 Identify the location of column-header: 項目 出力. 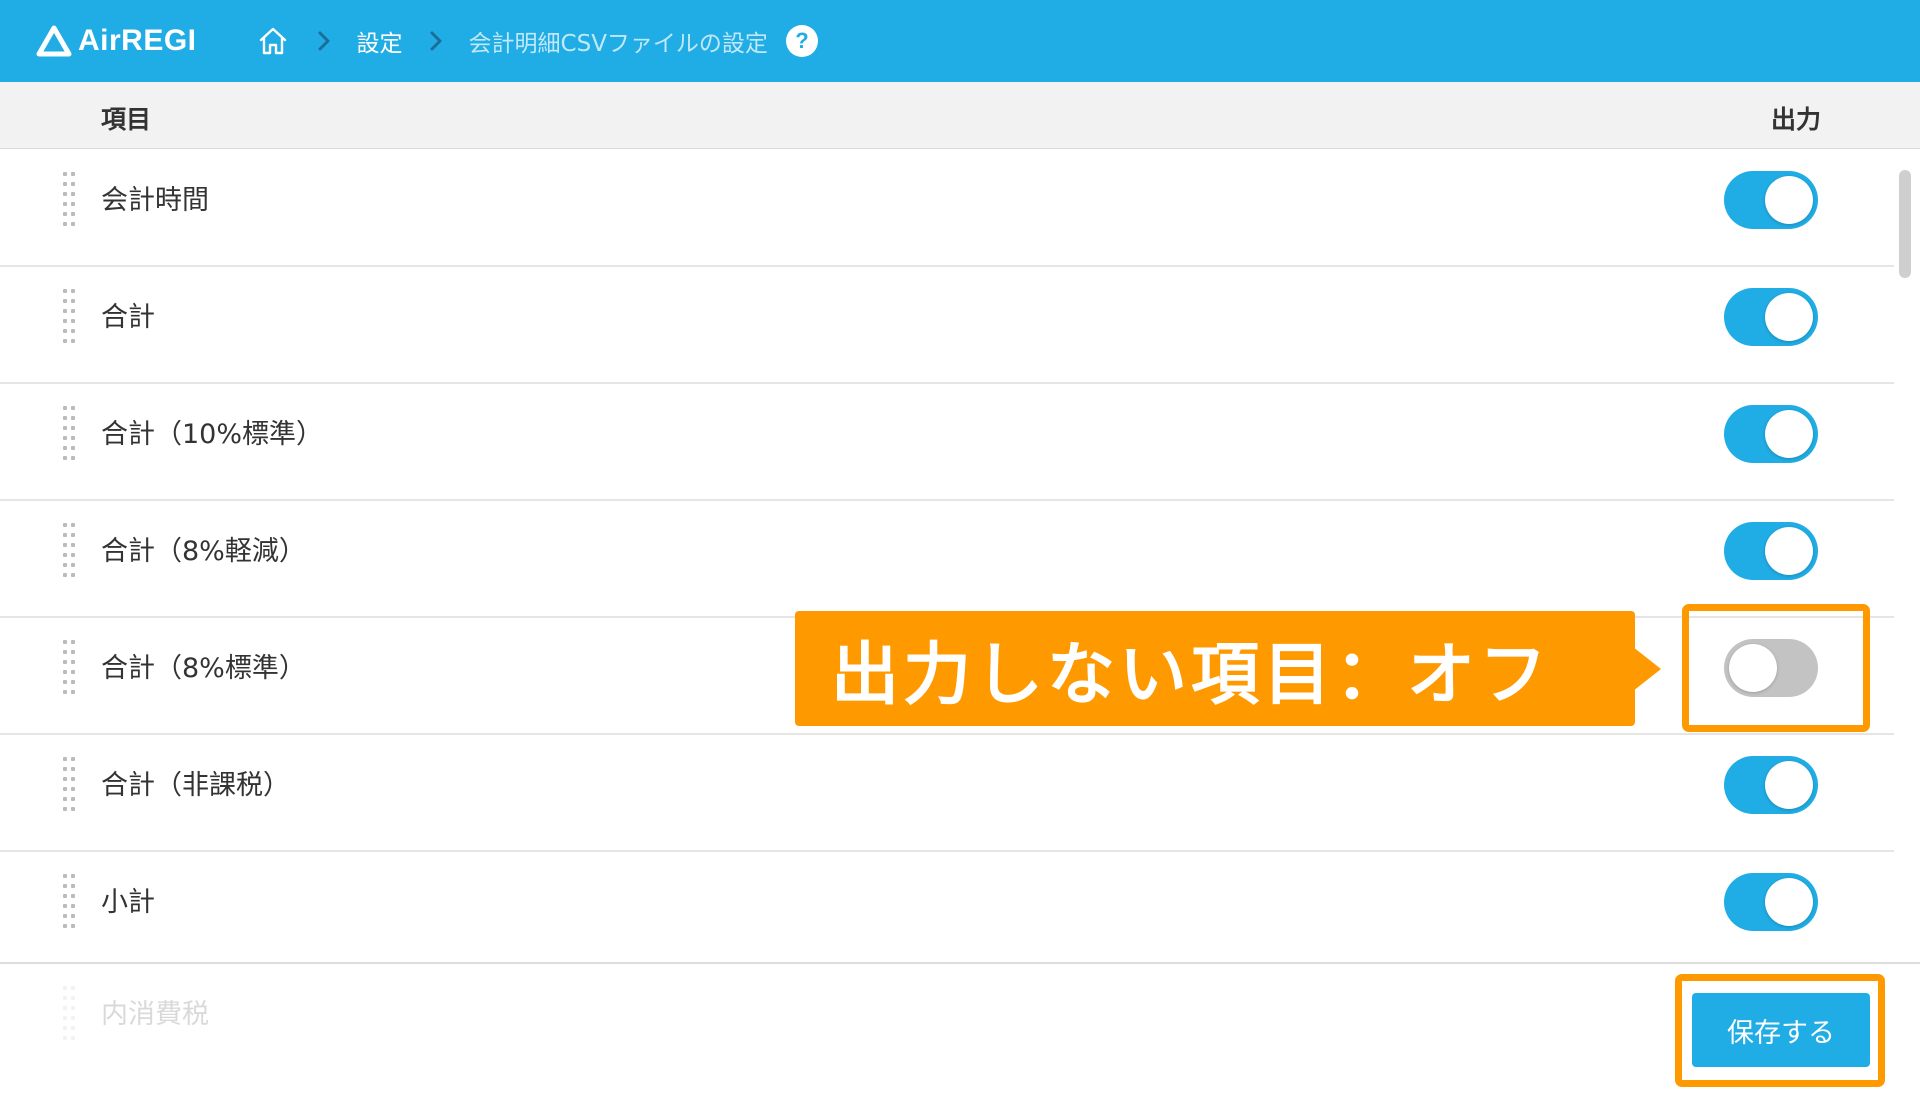
(960, 115).